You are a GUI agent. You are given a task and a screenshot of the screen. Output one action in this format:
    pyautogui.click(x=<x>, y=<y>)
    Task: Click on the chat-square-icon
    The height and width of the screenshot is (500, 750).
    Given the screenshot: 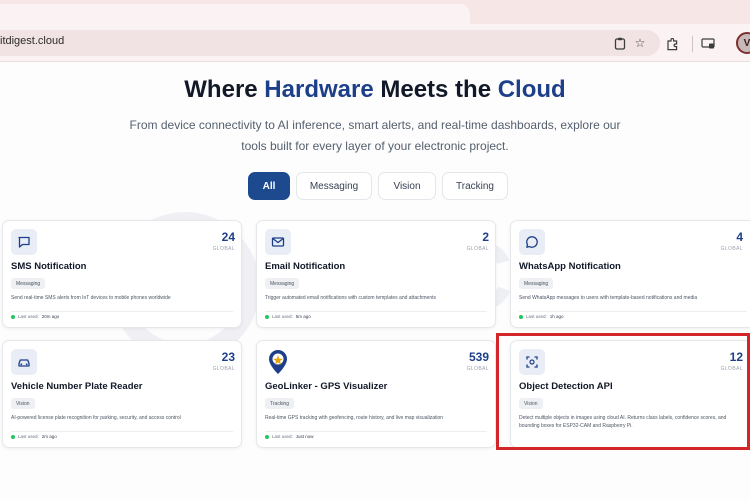 What is the action you would take?
    pyautogui.click(x=24, y=242)
    